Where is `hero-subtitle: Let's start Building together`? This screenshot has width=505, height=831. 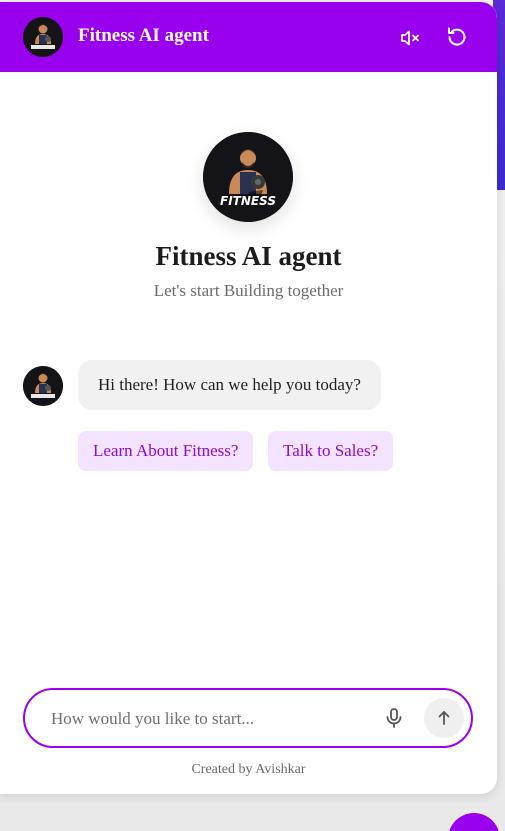 hero-subtitle: Let's start Building together is located at coordinates (248, 290).